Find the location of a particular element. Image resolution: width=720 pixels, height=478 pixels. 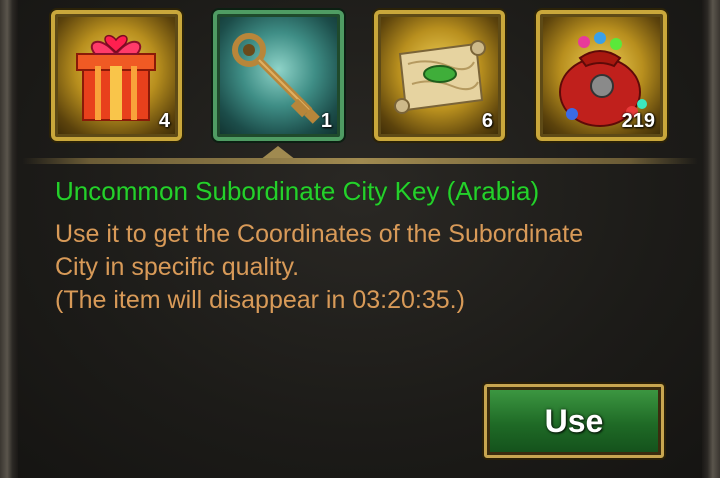

item-count: 6 is located at coordinates (487, 121).